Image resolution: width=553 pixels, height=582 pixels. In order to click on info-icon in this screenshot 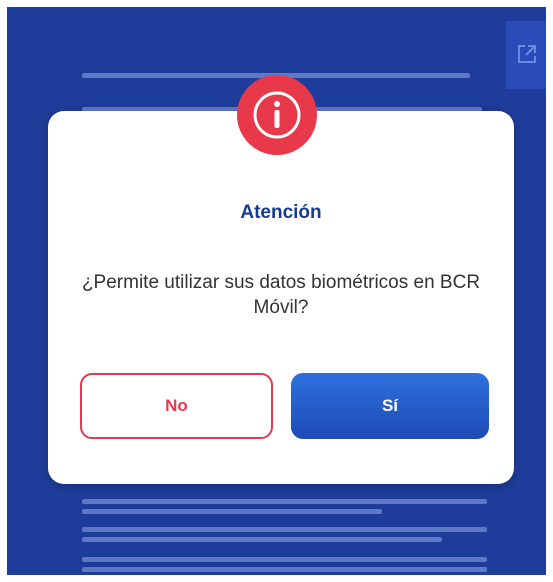, I will do `click(277, 115)`.